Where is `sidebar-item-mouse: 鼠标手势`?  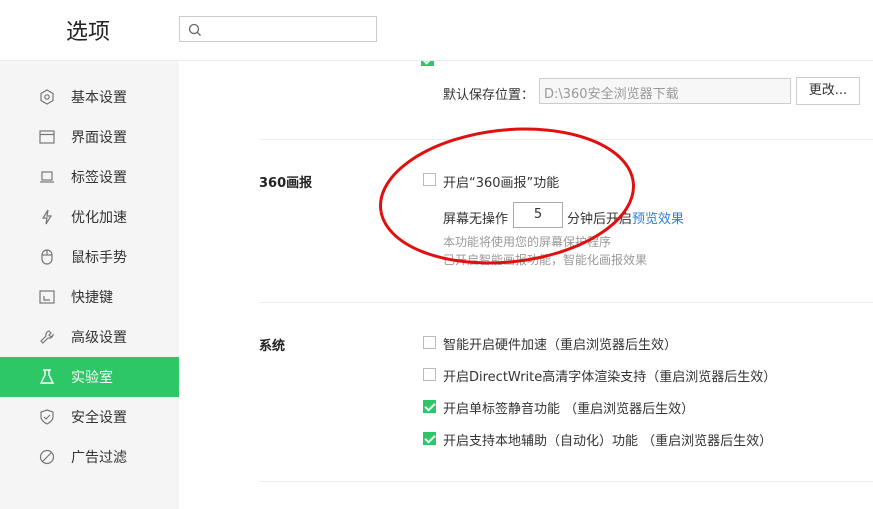
sidebar-item-mouse: 鼠标手势 is located at coordinates (89, 257).